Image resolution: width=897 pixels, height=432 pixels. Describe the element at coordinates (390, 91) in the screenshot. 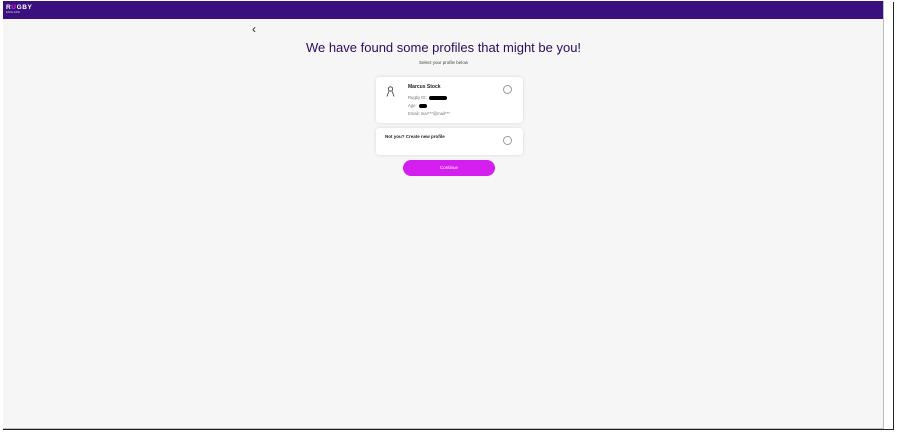

I see `person-icon` at that location.